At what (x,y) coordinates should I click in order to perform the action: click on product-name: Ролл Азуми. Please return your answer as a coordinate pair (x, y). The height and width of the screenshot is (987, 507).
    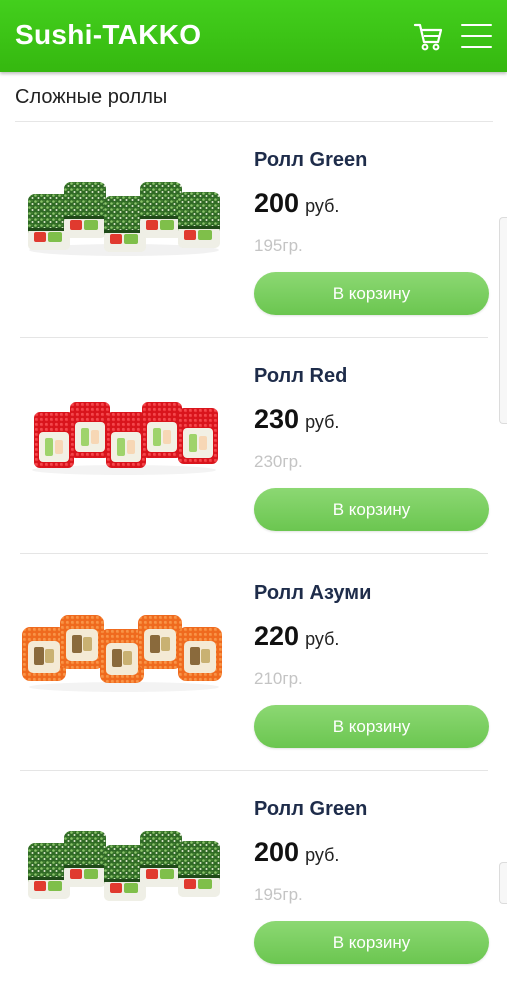
    Looking at the image, I should click on (312, 593).